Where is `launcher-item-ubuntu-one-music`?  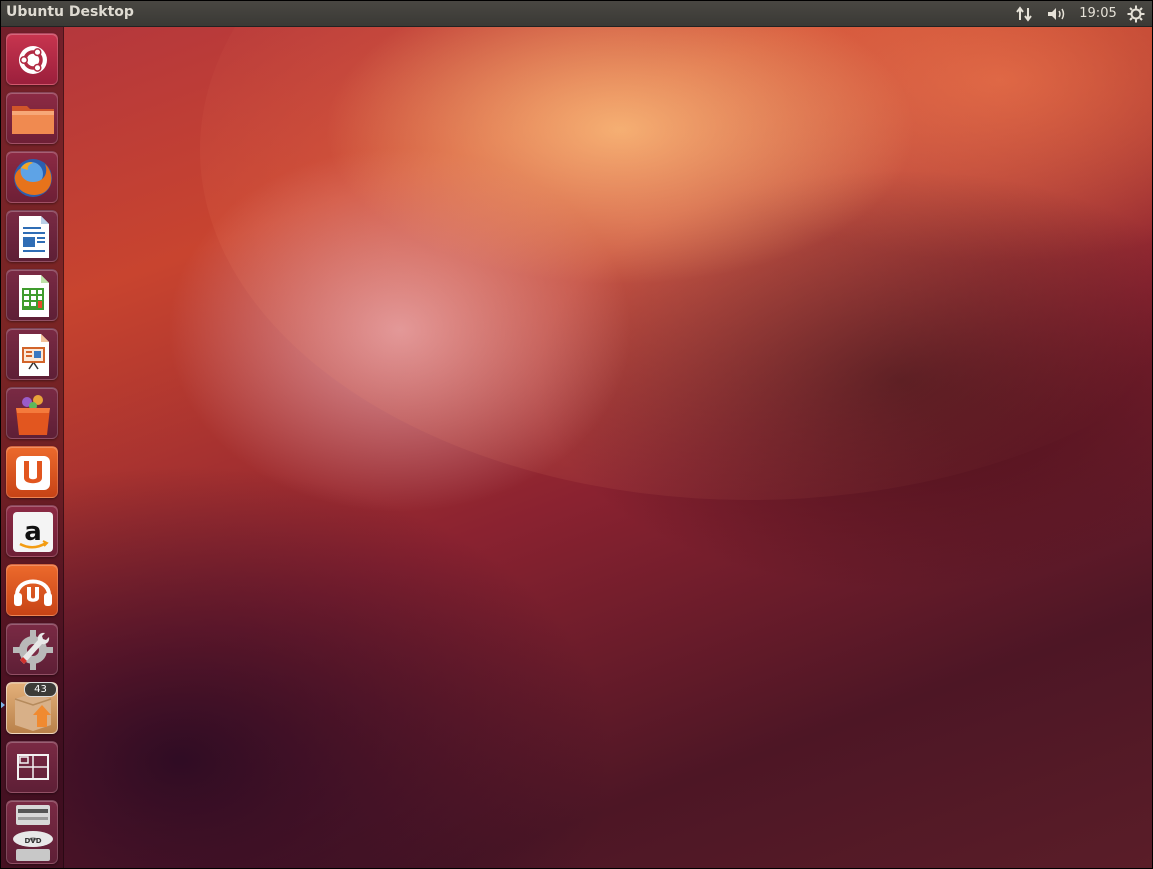
launcher-item-ubuntu-one-music is located at coordinates (32, 590).